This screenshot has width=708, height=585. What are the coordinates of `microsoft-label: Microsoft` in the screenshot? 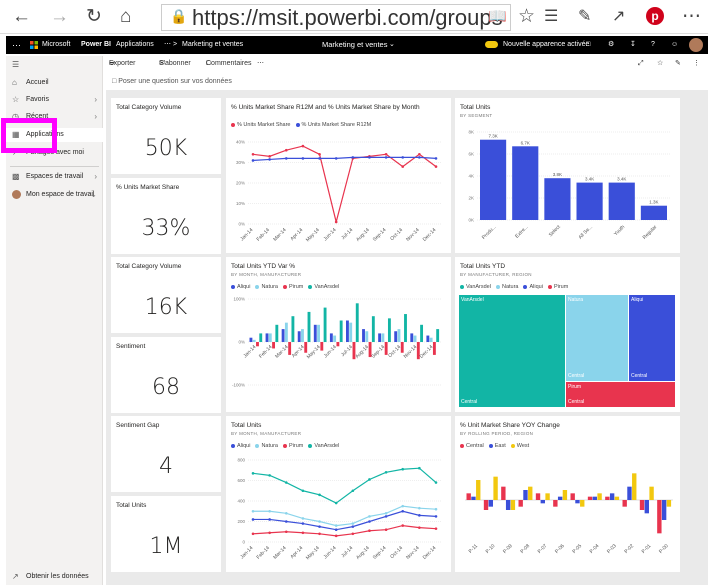 It's located at (56, 44).